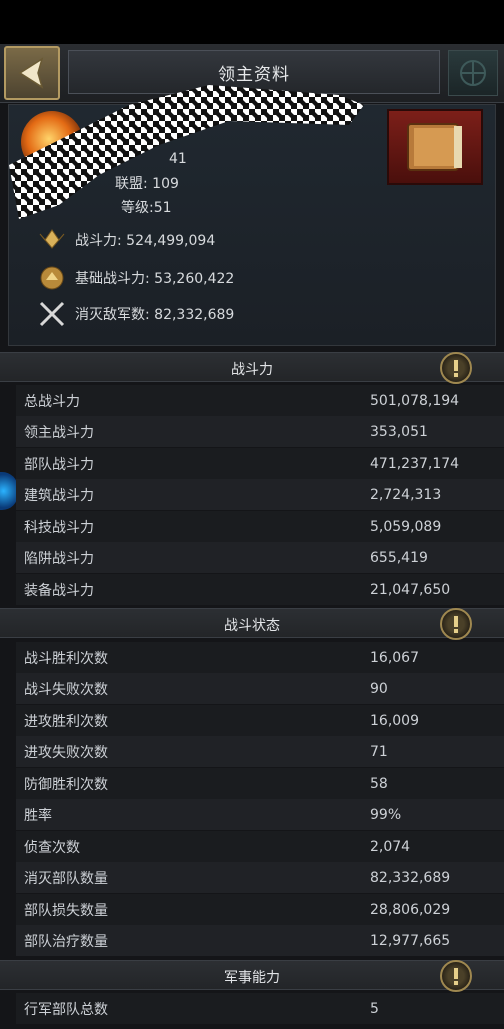 This screenshot has width=504, height=1029. Describe the element at coordinates (260, 657) in the screenshot. I see `table-row: 战斗胜利次数 16,067` at that location.